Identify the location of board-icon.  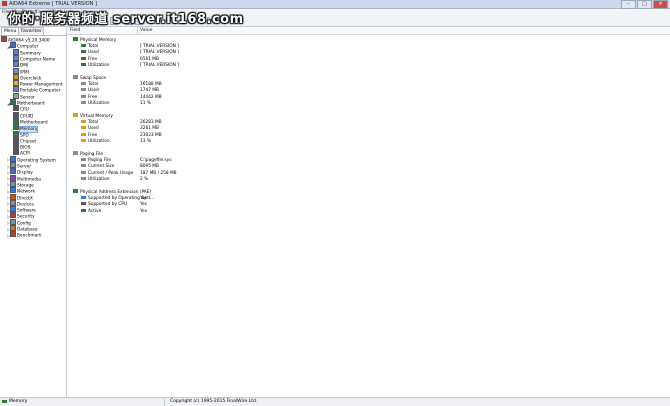
(16, 120).